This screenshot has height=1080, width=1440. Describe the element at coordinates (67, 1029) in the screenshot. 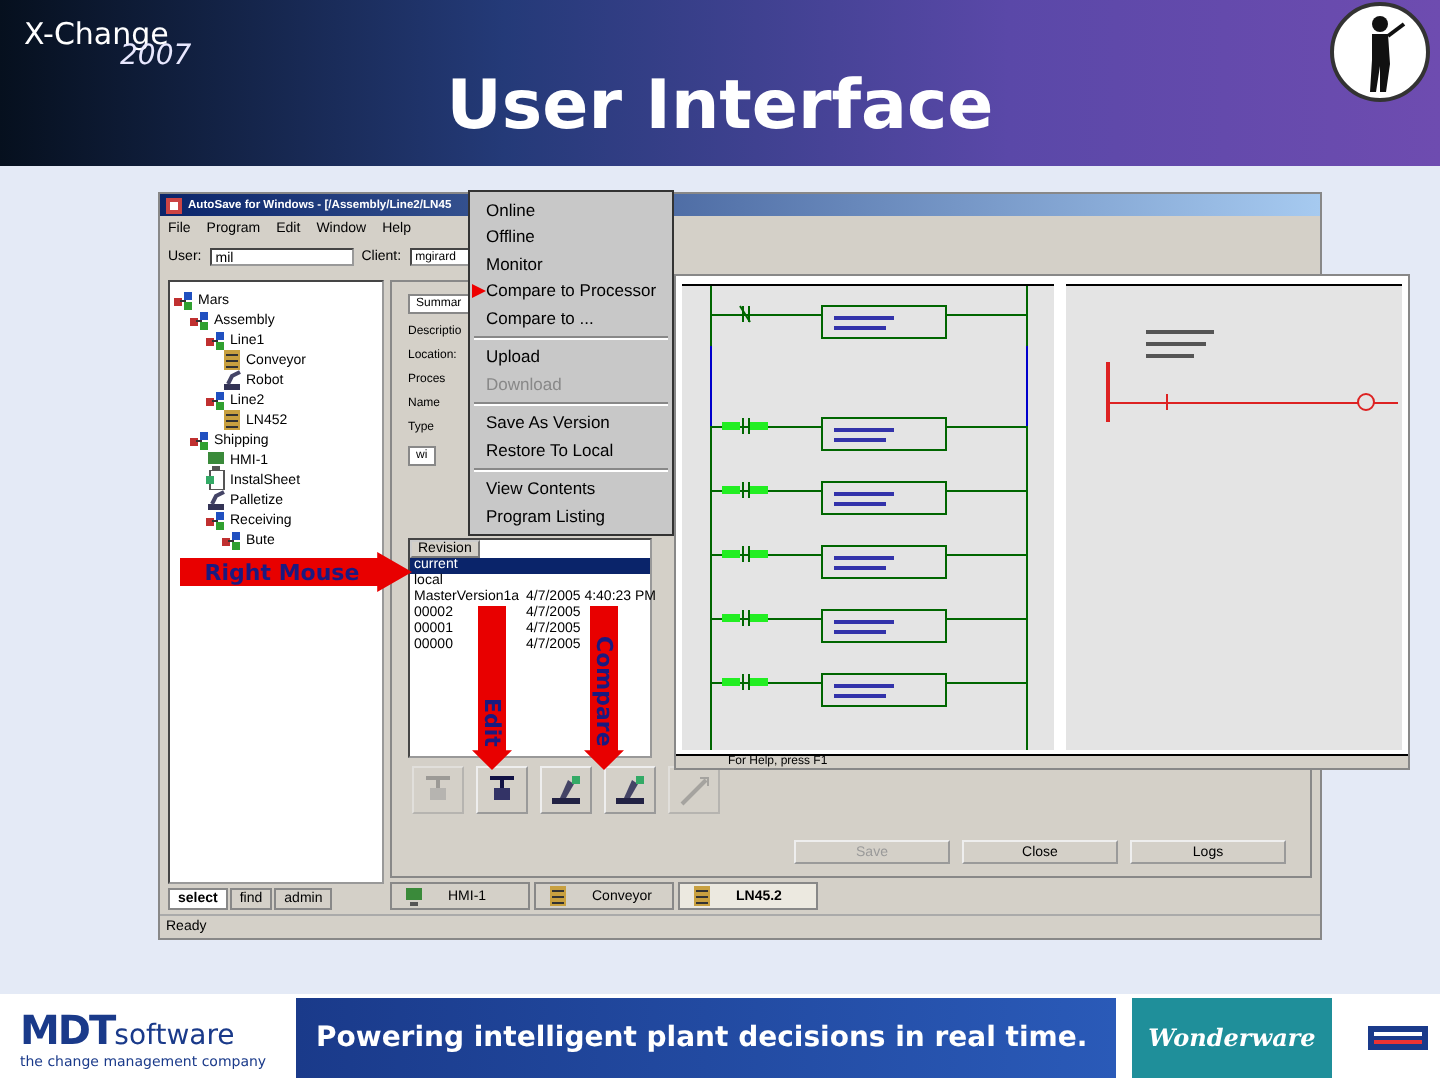

I see `company-name: MDT` at that location.